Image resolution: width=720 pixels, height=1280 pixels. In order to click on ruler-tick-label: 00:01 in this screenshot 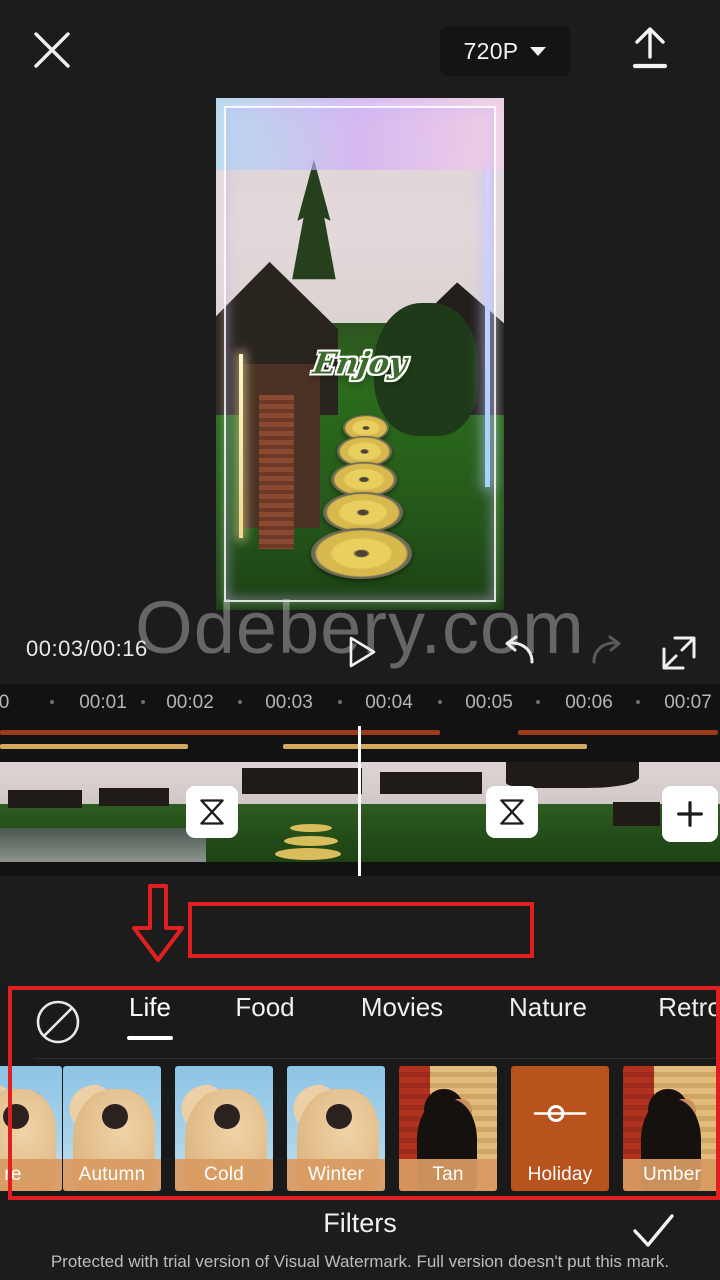, I will do `click(103, 702)`.